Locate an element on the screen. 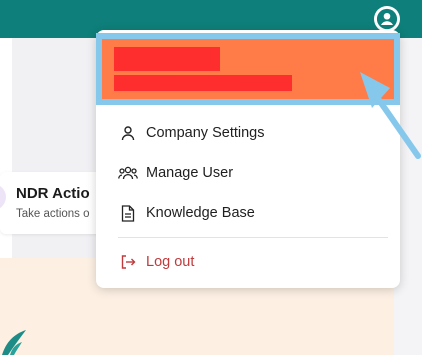 The image size is (422, 355). pointer-arrow-annotation is located at coordinates (390, 115).